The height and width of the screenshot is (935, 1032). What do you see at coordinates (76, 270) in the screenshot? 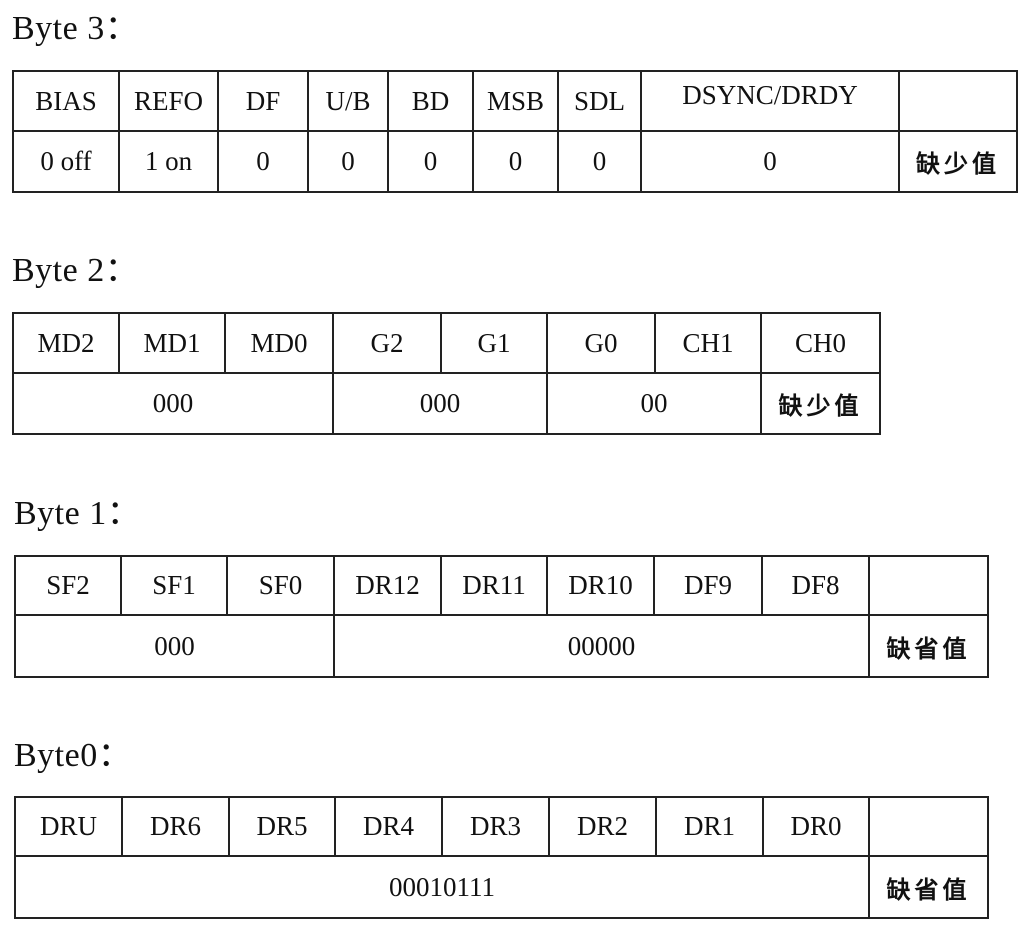
I see `byte2-title: Byte 2：` at bounding box center [76, 270].